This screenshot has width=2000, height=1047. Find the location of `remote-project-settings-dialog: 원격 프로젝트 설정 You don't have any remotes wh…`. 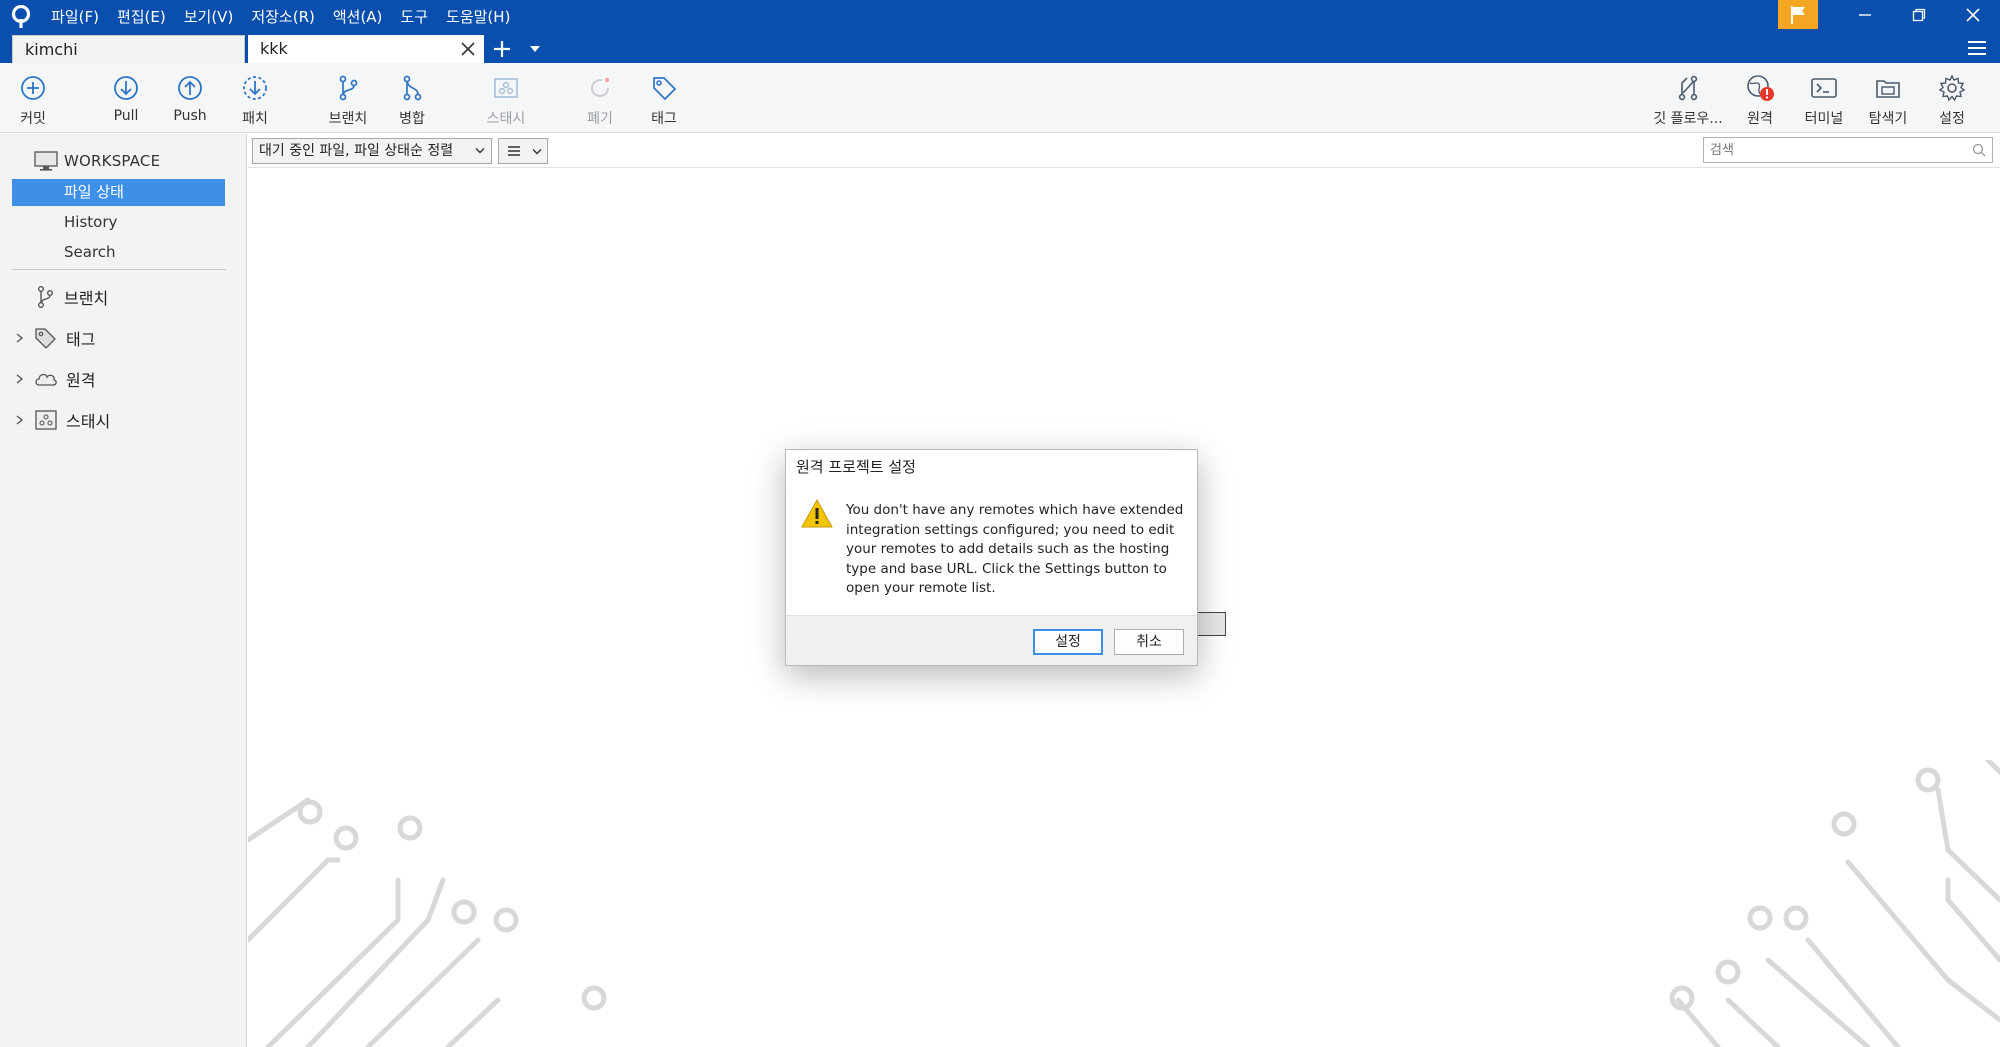

remote-project-settings-dialog: 원격 프로젝트 설정 You don't have any remotes wh… is located at coordinates (991, 557).